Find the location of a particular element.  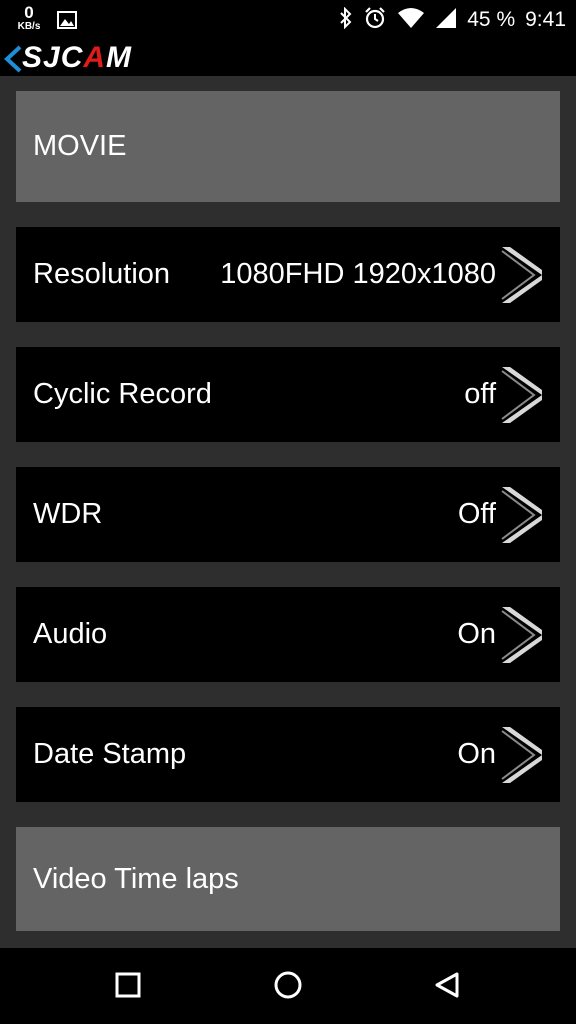

navigation-bar is located at coordinates (288, 986).